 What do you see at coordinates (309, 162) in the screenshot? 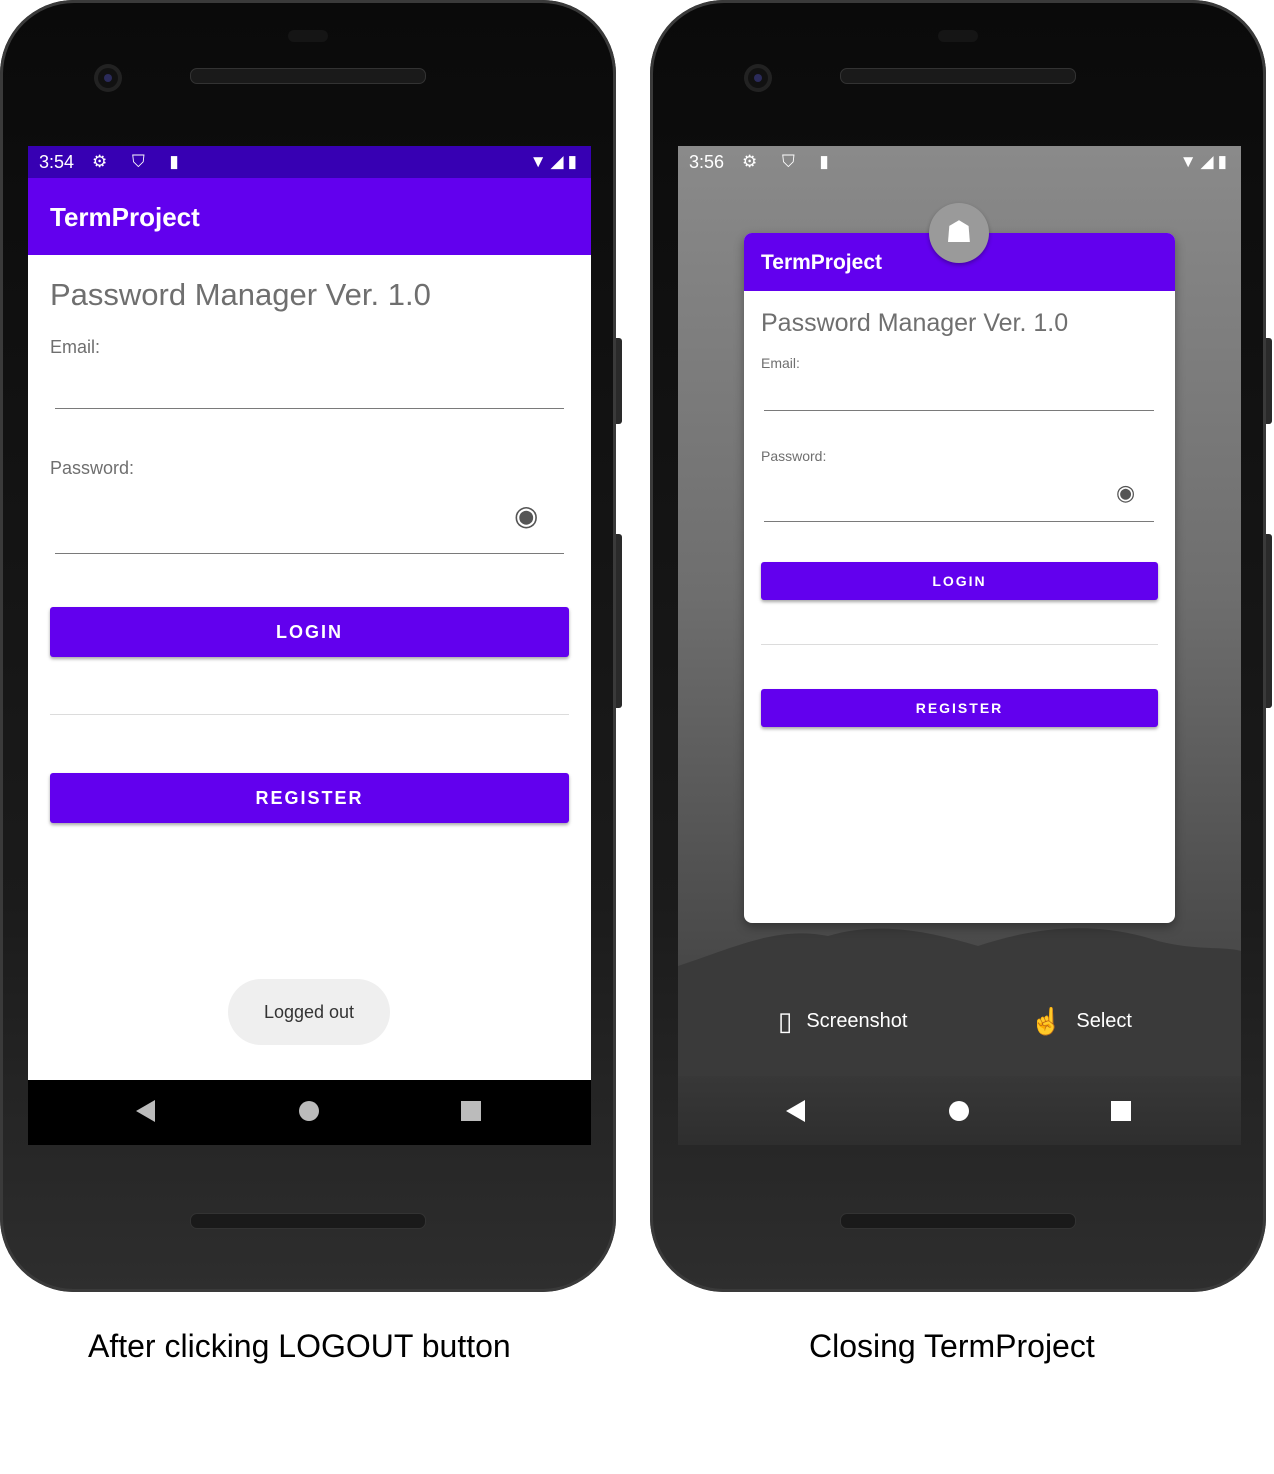
I see `status-bar: 3:54 ⚙ ⛉ ▮ ▼◢▮` at bounding box center [309, 162].